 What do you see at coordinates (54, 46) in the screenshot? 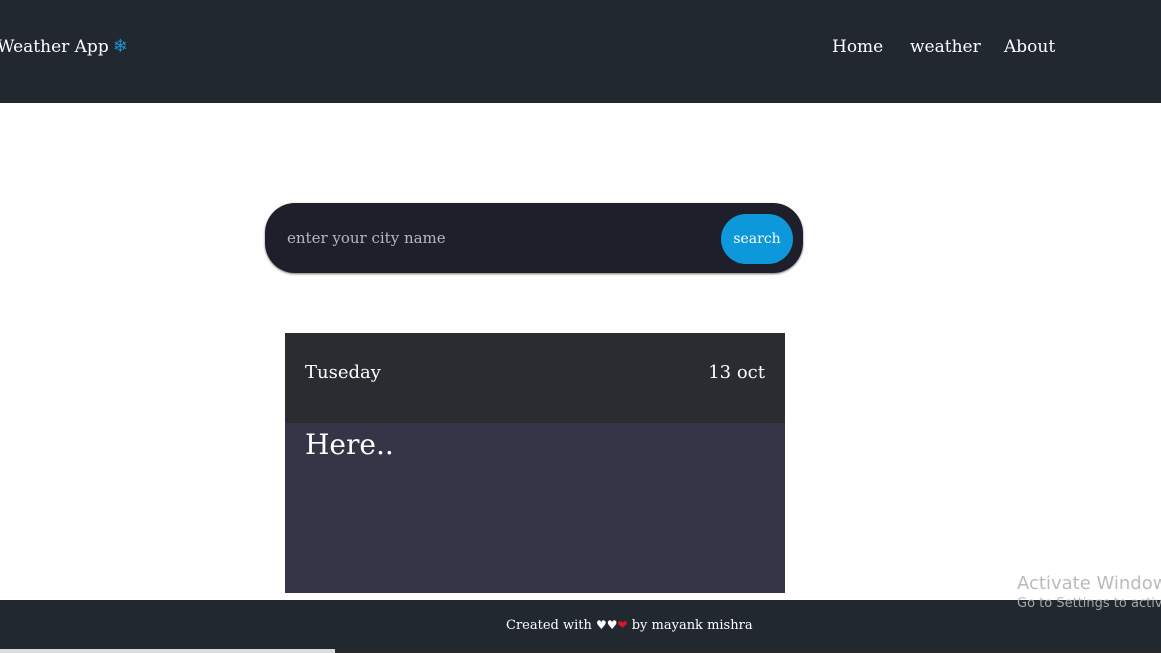
I see `brand-title: Weather App` at bounding box center [54, 46].